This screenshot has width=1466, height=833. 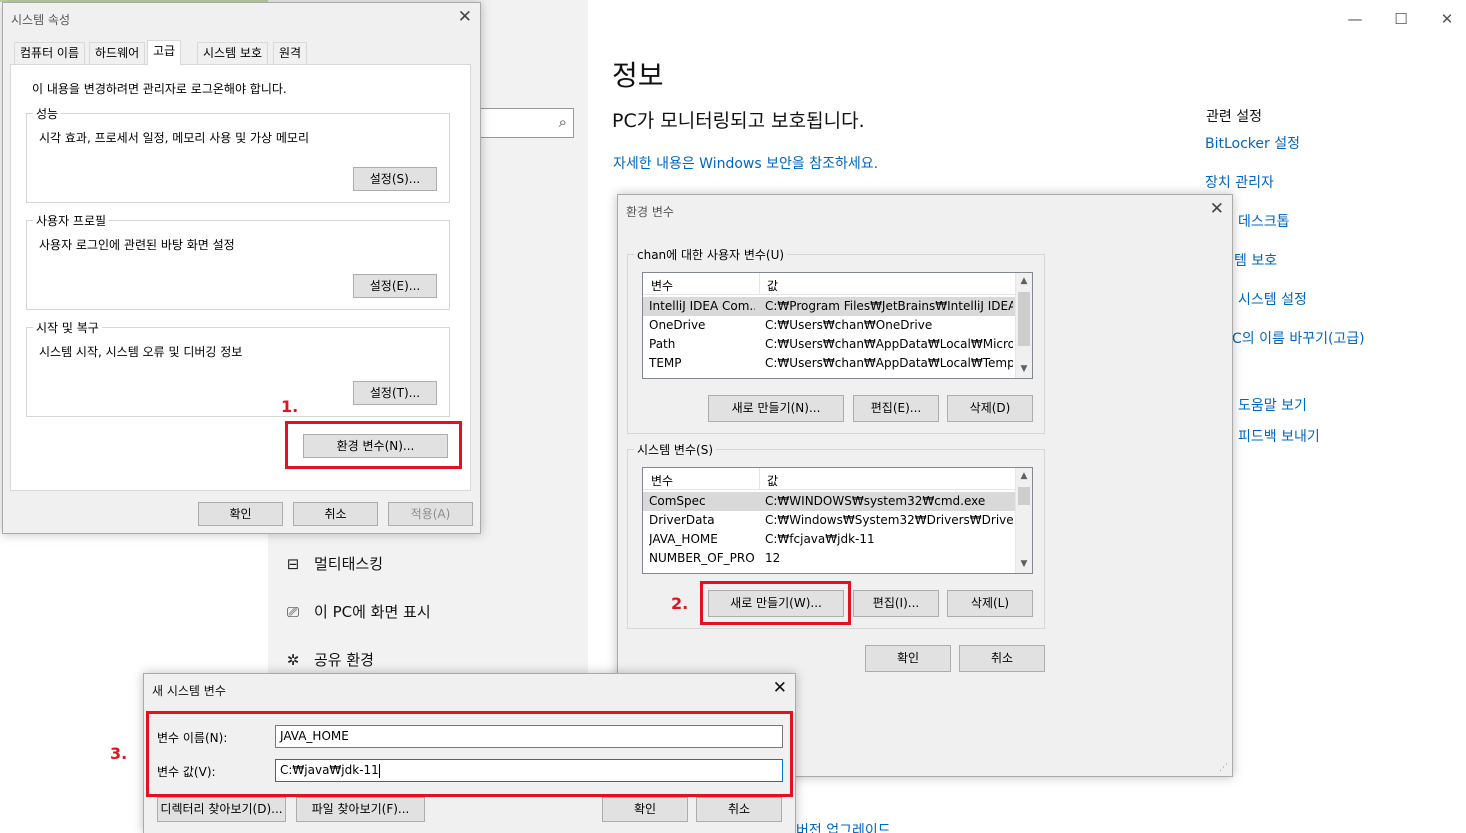 What do you see at coordinates (1279, 436) in the screenshot?
I see `related-link-feedback: 피드백 보내기` at bounding box center [1279, 436].